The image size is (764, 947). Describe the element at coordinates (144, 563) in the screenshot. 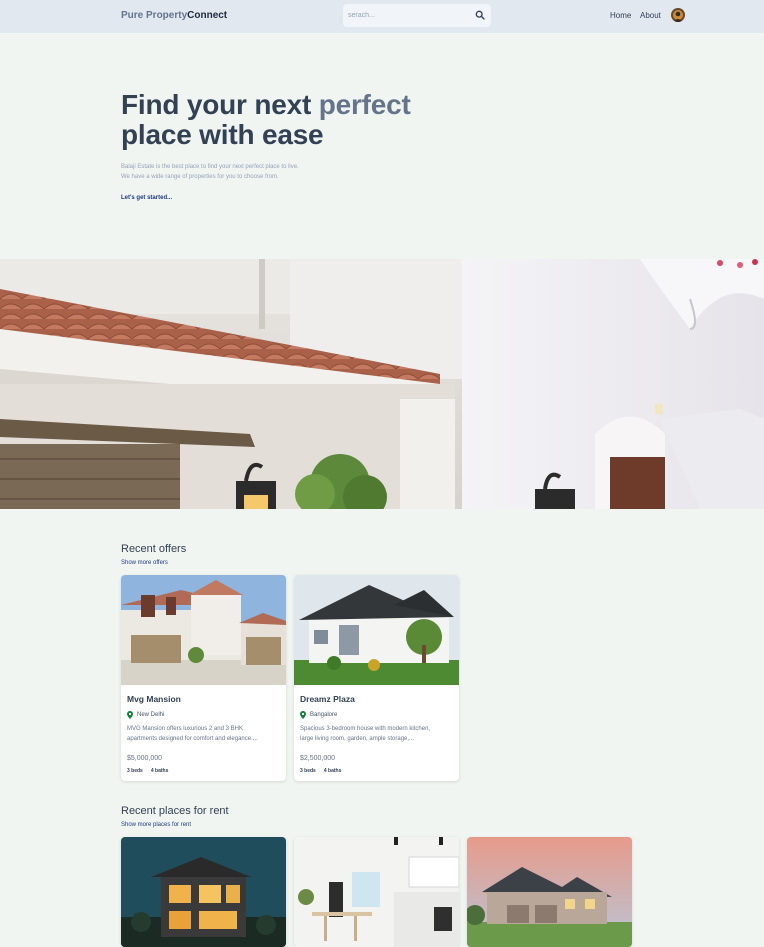

I see `show-more-offers-link: Show more offers` at that location.